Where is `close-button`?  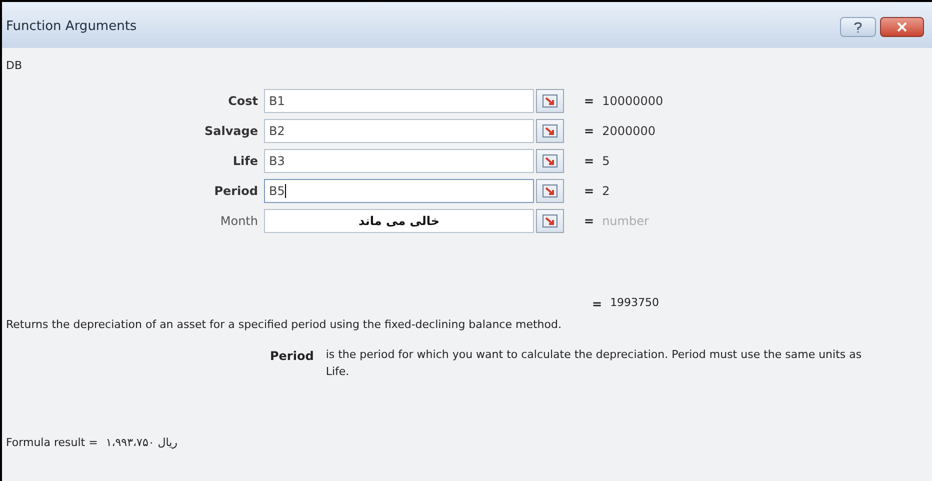
close-button is located at coordinates (902, 27).